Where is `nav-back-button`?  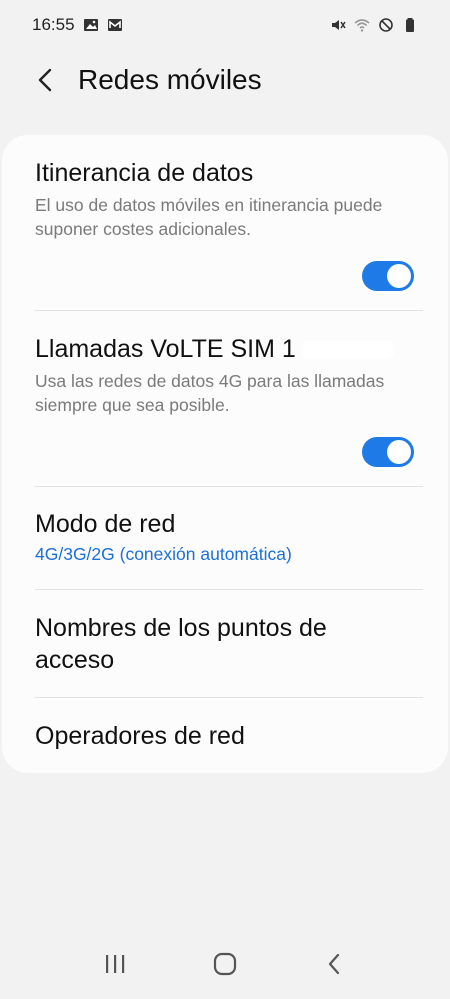 nav-back-button is located at coordinates (335, 964).